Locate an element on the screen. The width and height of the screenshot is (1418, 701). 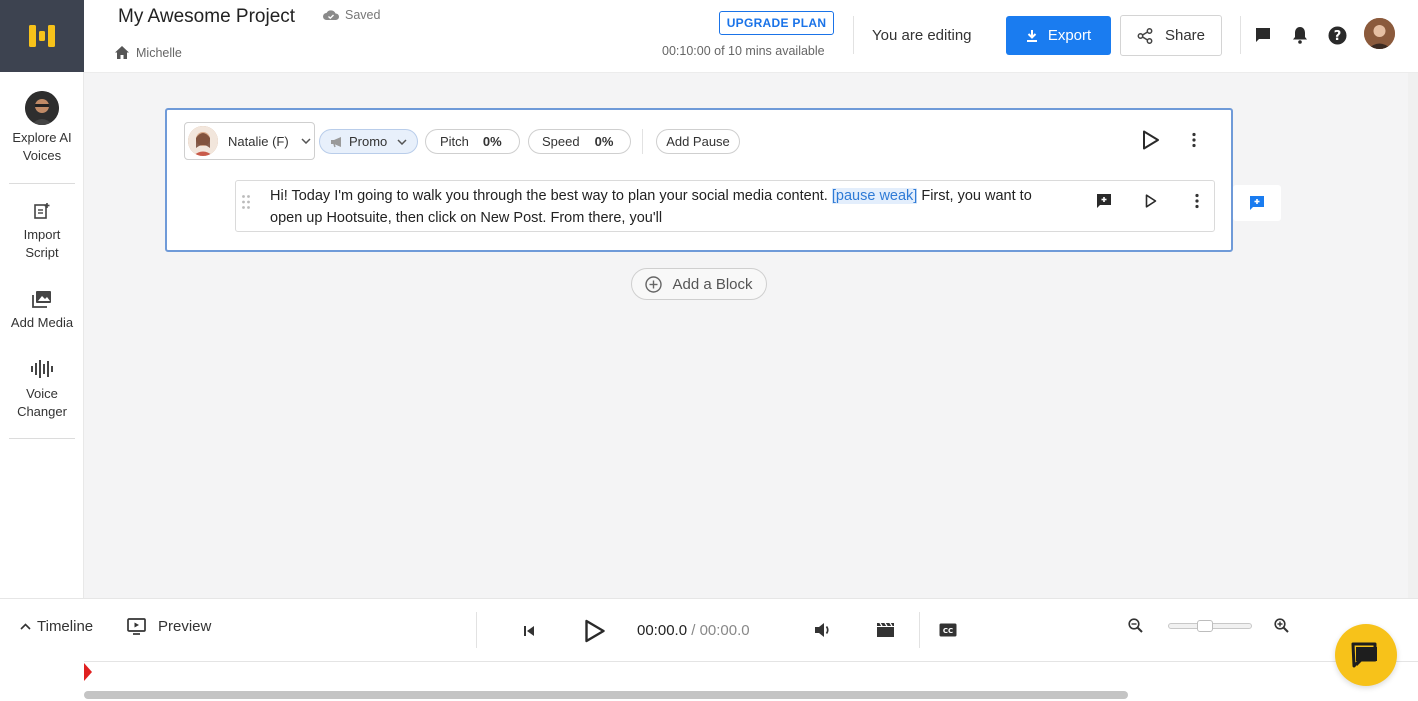
megaphone-icon is located at coordinates (336, 141).